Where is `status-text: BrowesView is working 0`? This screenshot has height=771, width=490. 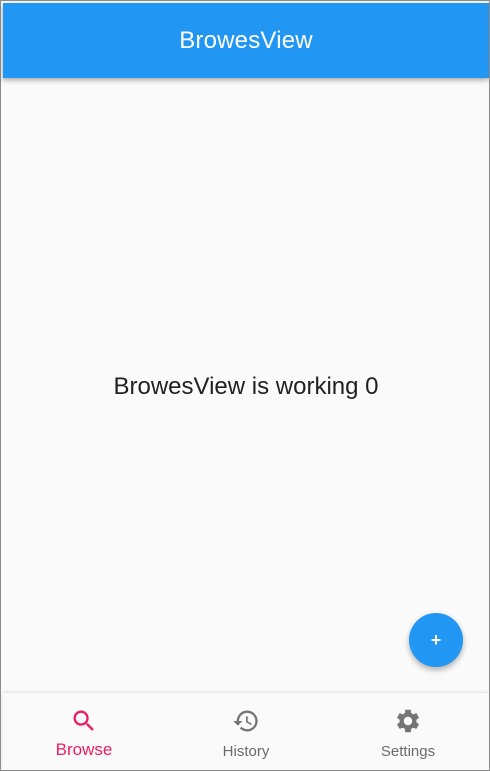
status-text: BrowesView is working 0 is located at coordinates (246, 386).